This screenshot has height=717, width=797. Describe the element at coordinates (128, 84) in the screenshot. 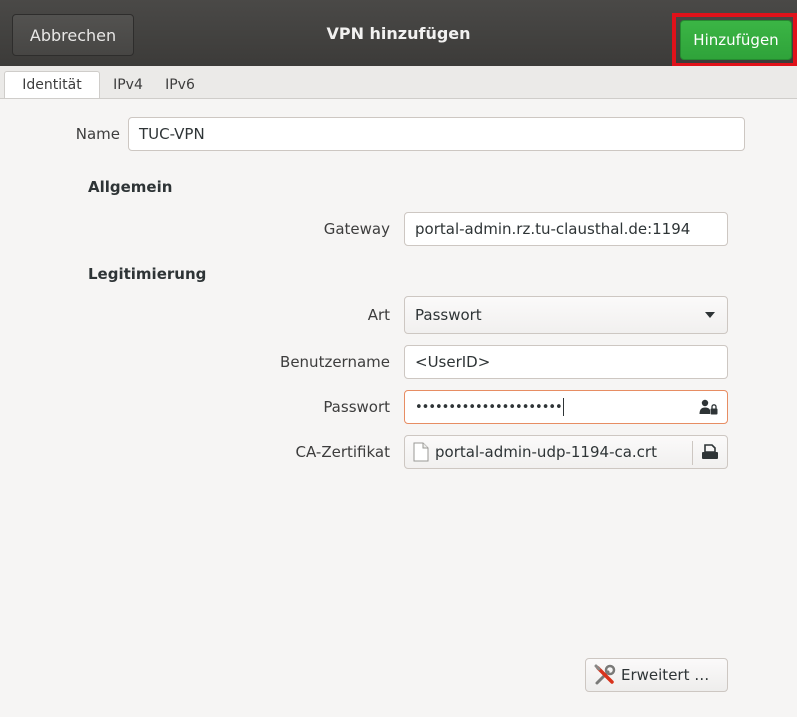

I see `tab-ipv4: IPv4` at that location.